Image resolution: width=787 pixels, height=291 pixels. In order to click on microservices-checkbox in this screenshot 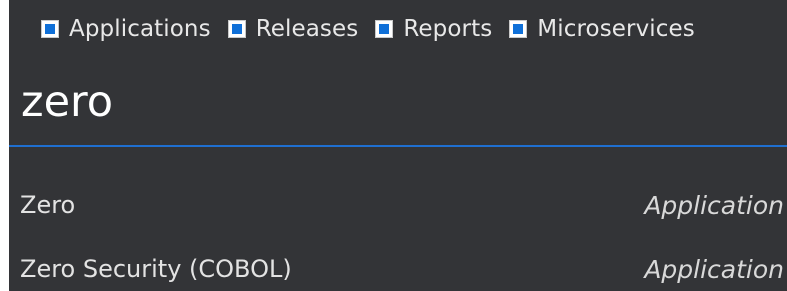, I will do `click(518, 29)`.